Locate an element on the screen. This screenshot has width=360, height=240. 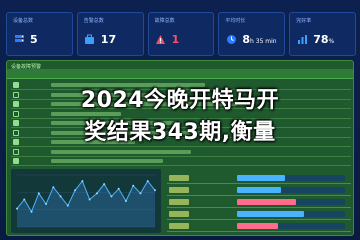
stat-unit: % is located at coordinates (331, 41).